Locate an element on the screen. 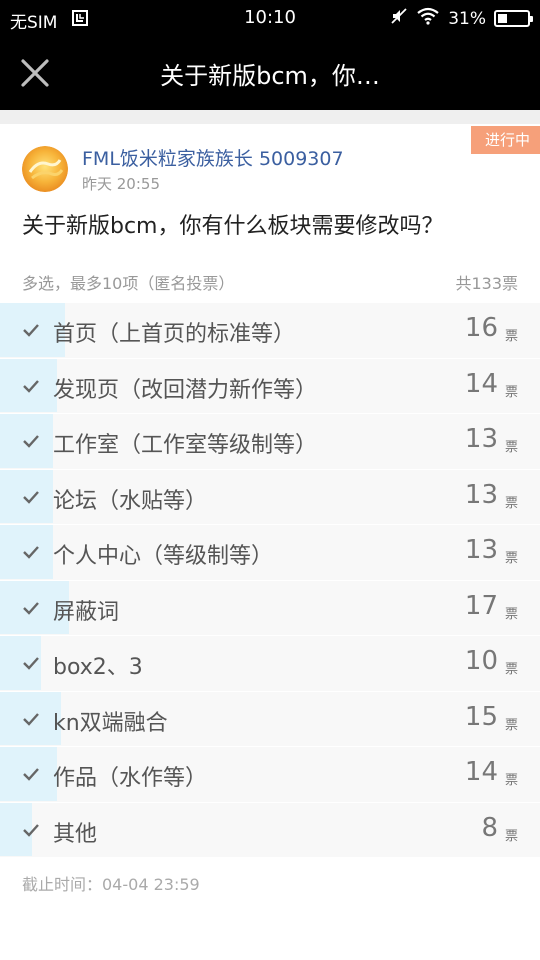  option-label: 个人中心（等级制等） is located at coordinates (163, 556).